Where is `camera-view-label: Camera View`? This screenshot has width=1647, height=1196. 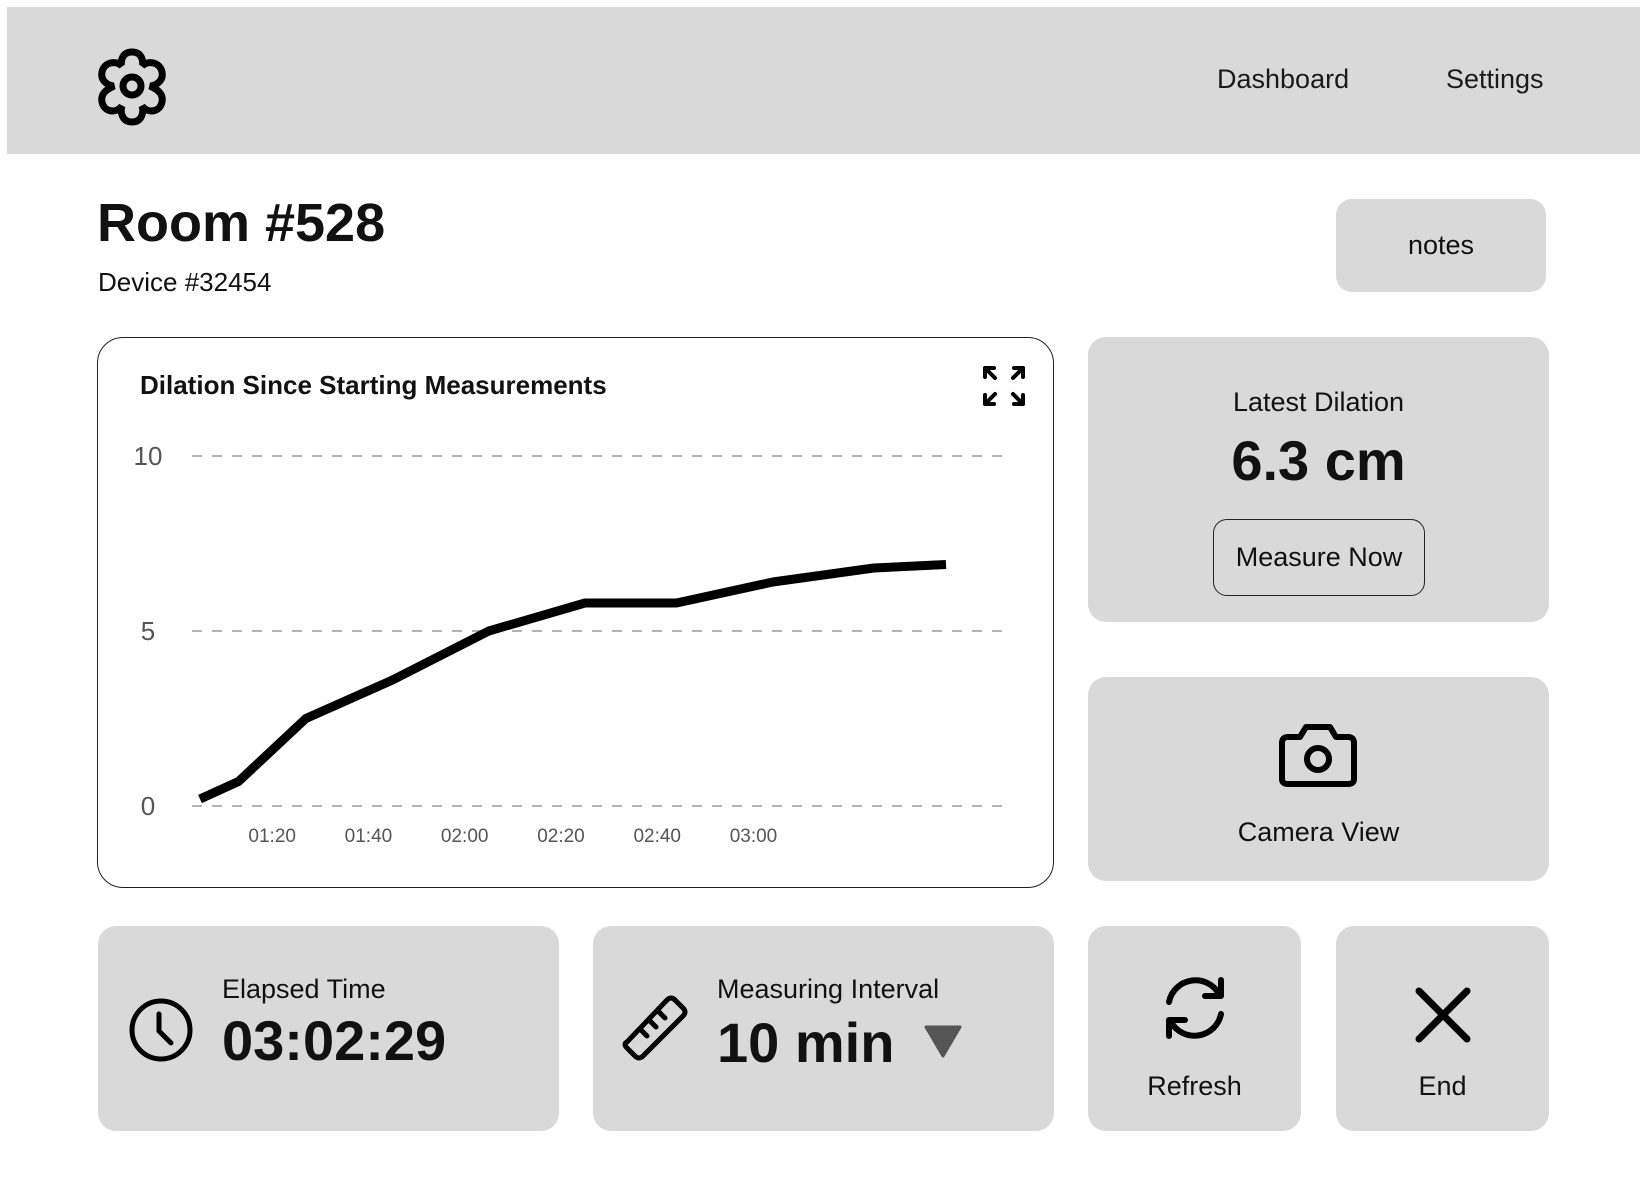
camera-view-label: Camera View is located at coordinates (1318, 832).